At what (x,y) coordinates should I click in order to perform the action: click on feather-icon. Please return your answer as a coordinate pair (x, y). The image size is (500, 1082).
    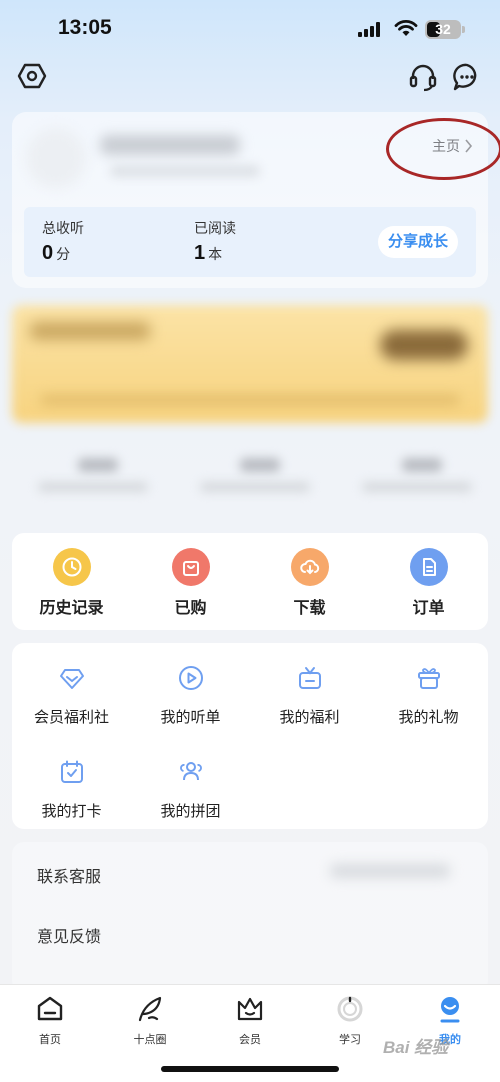
    Looking at the image, I should click on (150, 1009).